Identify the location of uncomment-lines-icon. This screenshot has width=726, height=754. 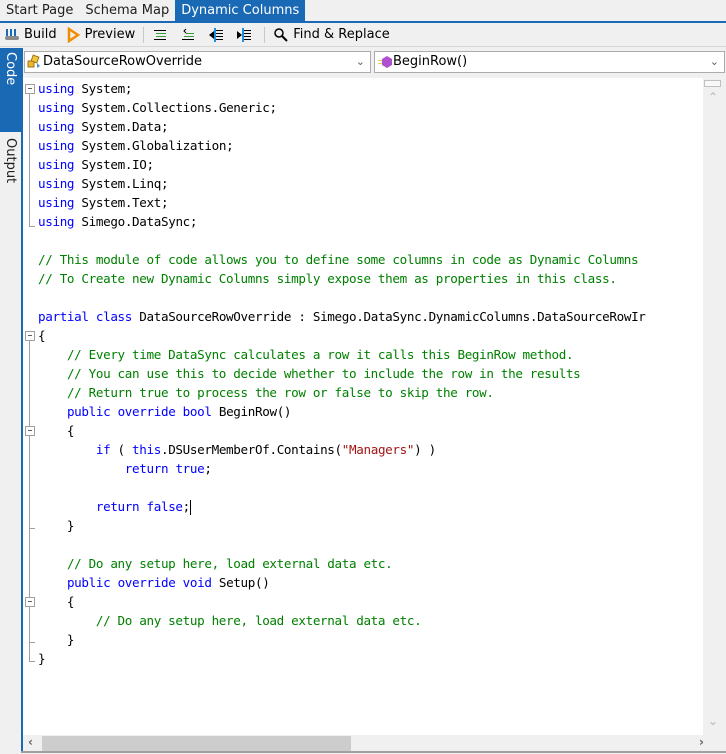
(188, 35).